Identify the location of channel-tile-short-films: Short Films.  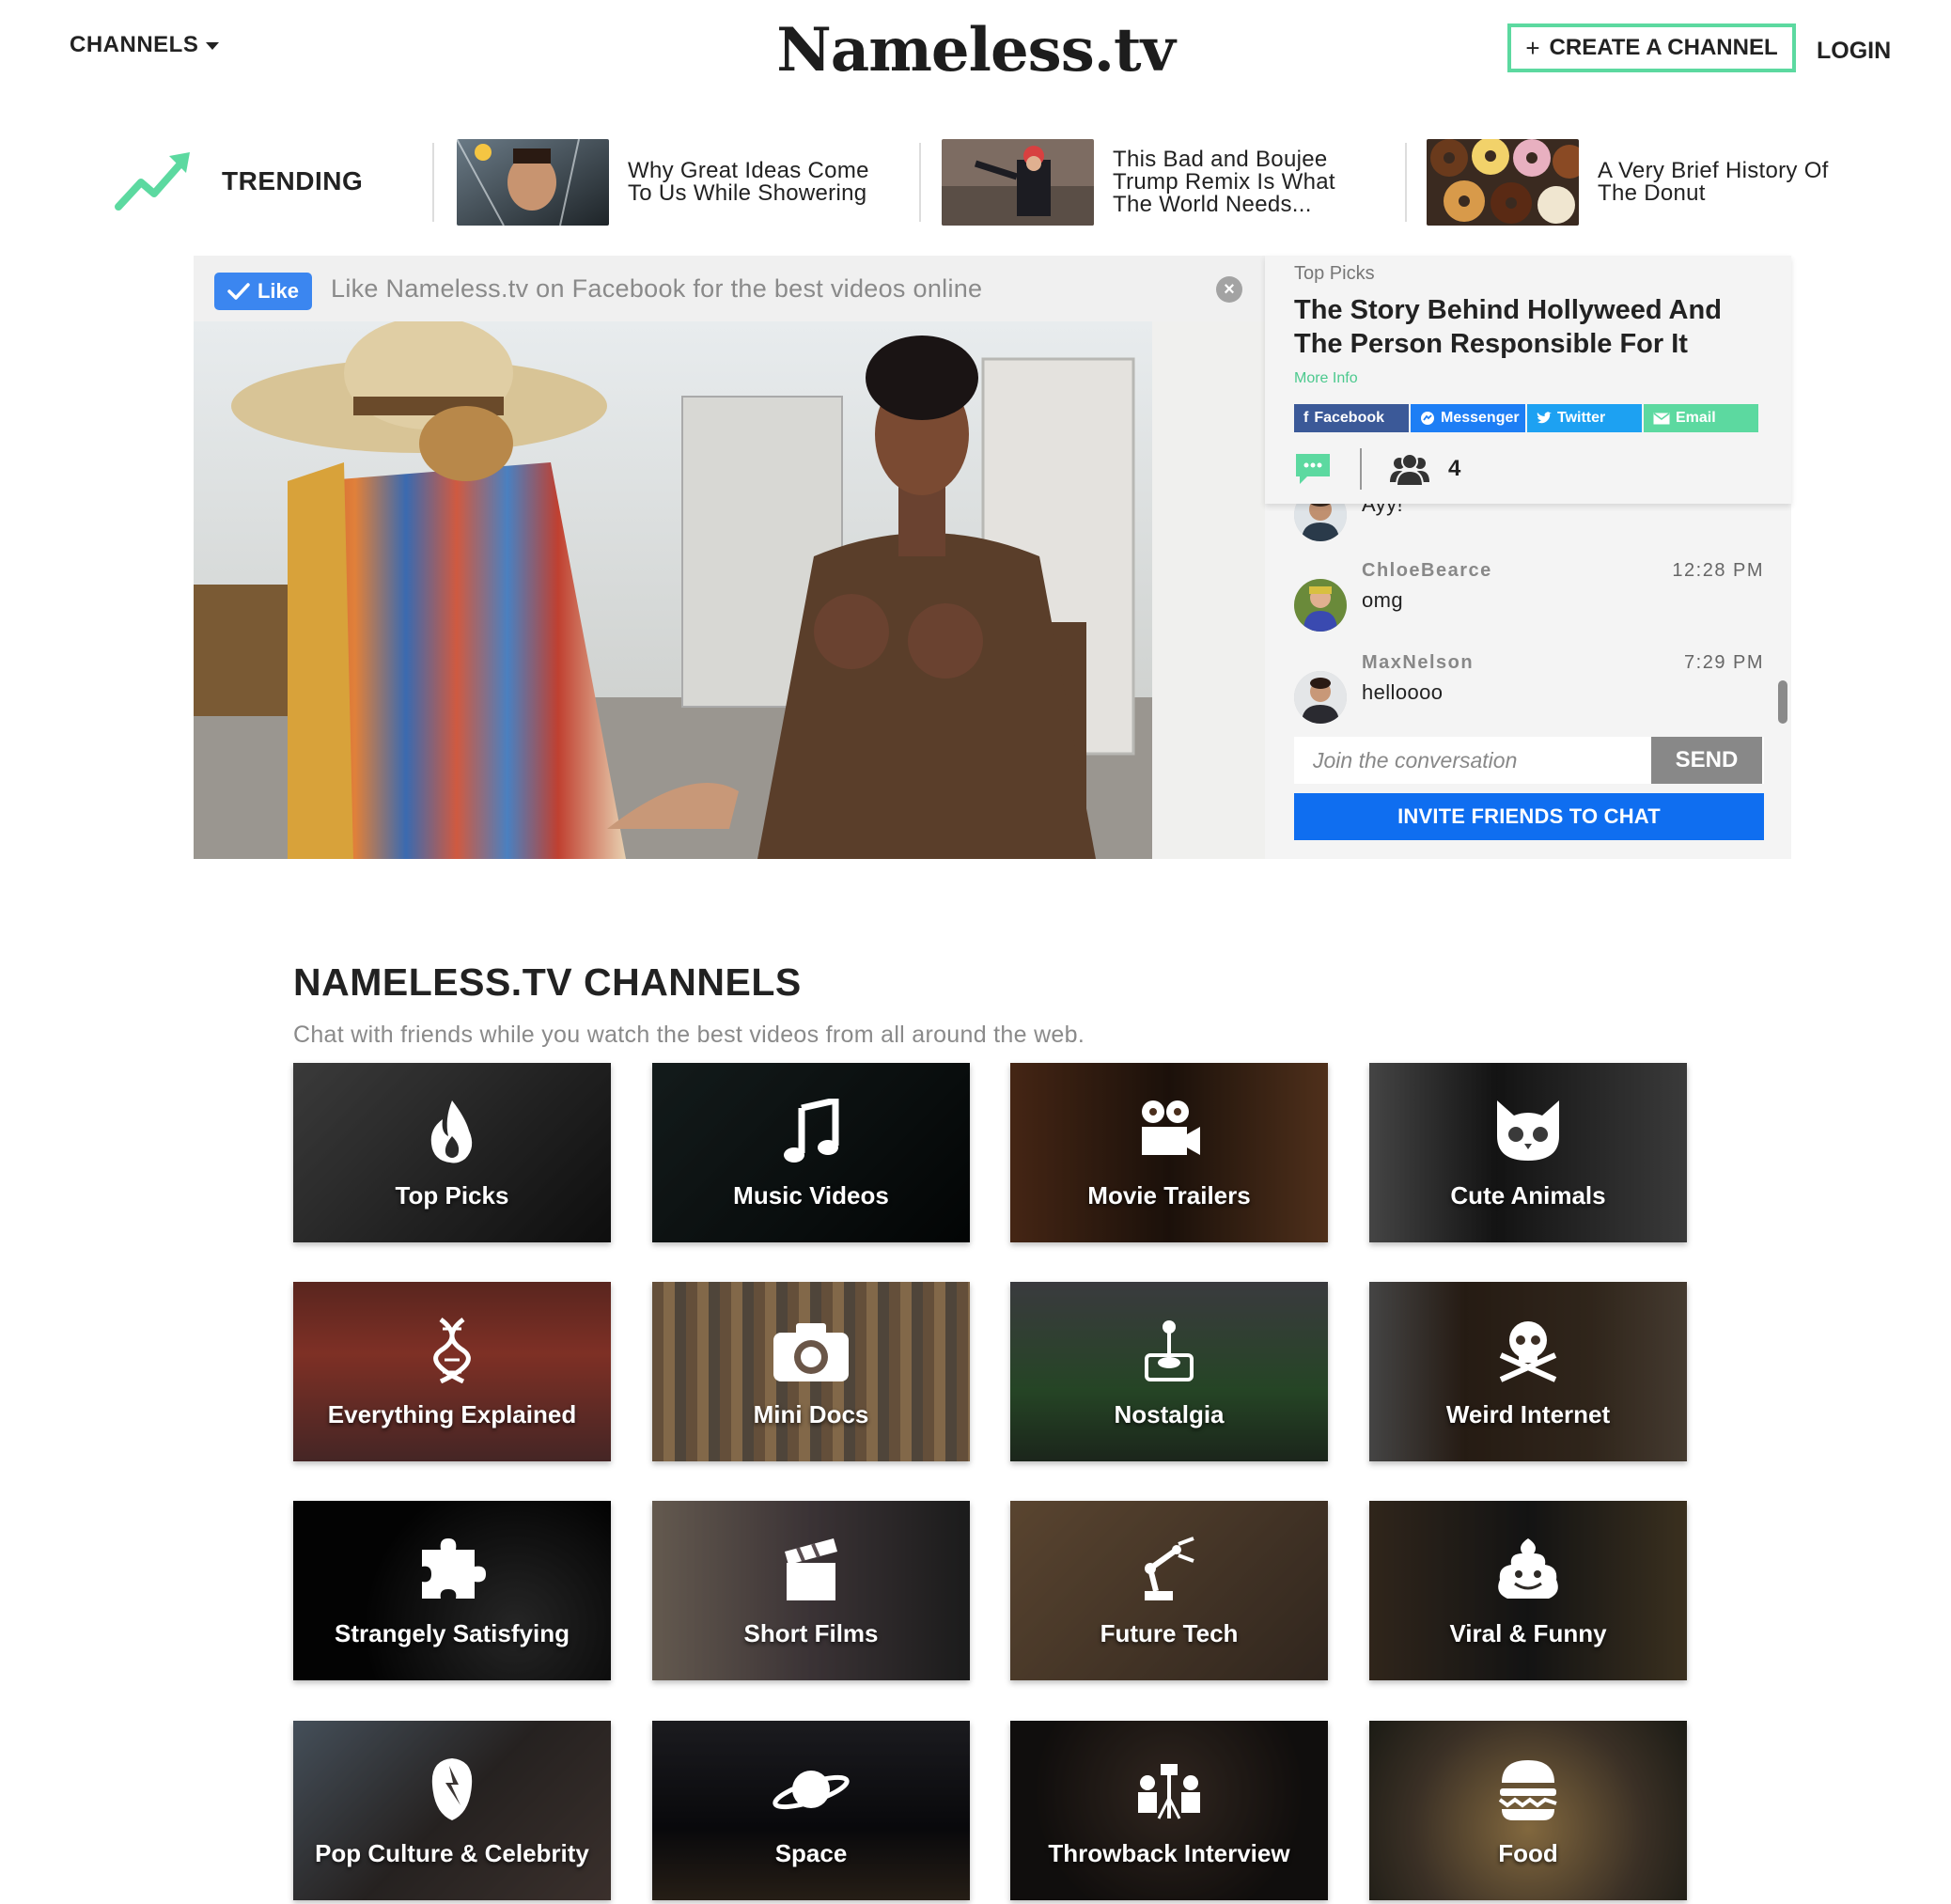
(811, 1590).